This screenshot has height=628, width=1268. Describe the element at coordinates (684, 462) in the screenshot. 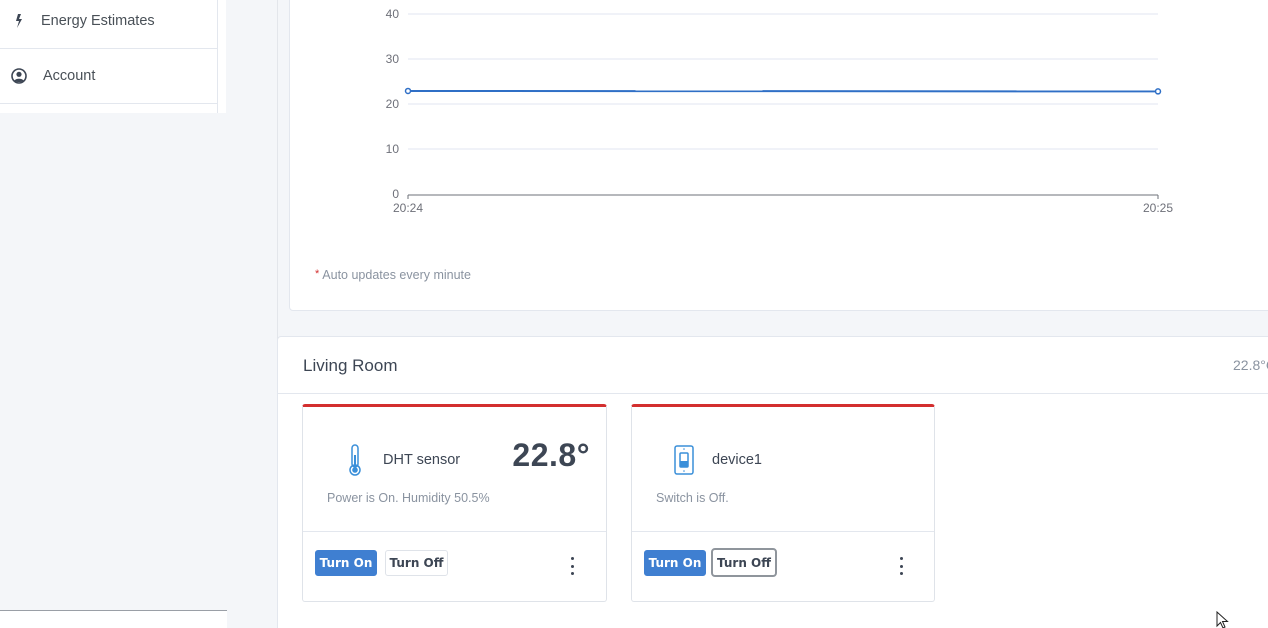

I see `light-switch-icon` at that location.